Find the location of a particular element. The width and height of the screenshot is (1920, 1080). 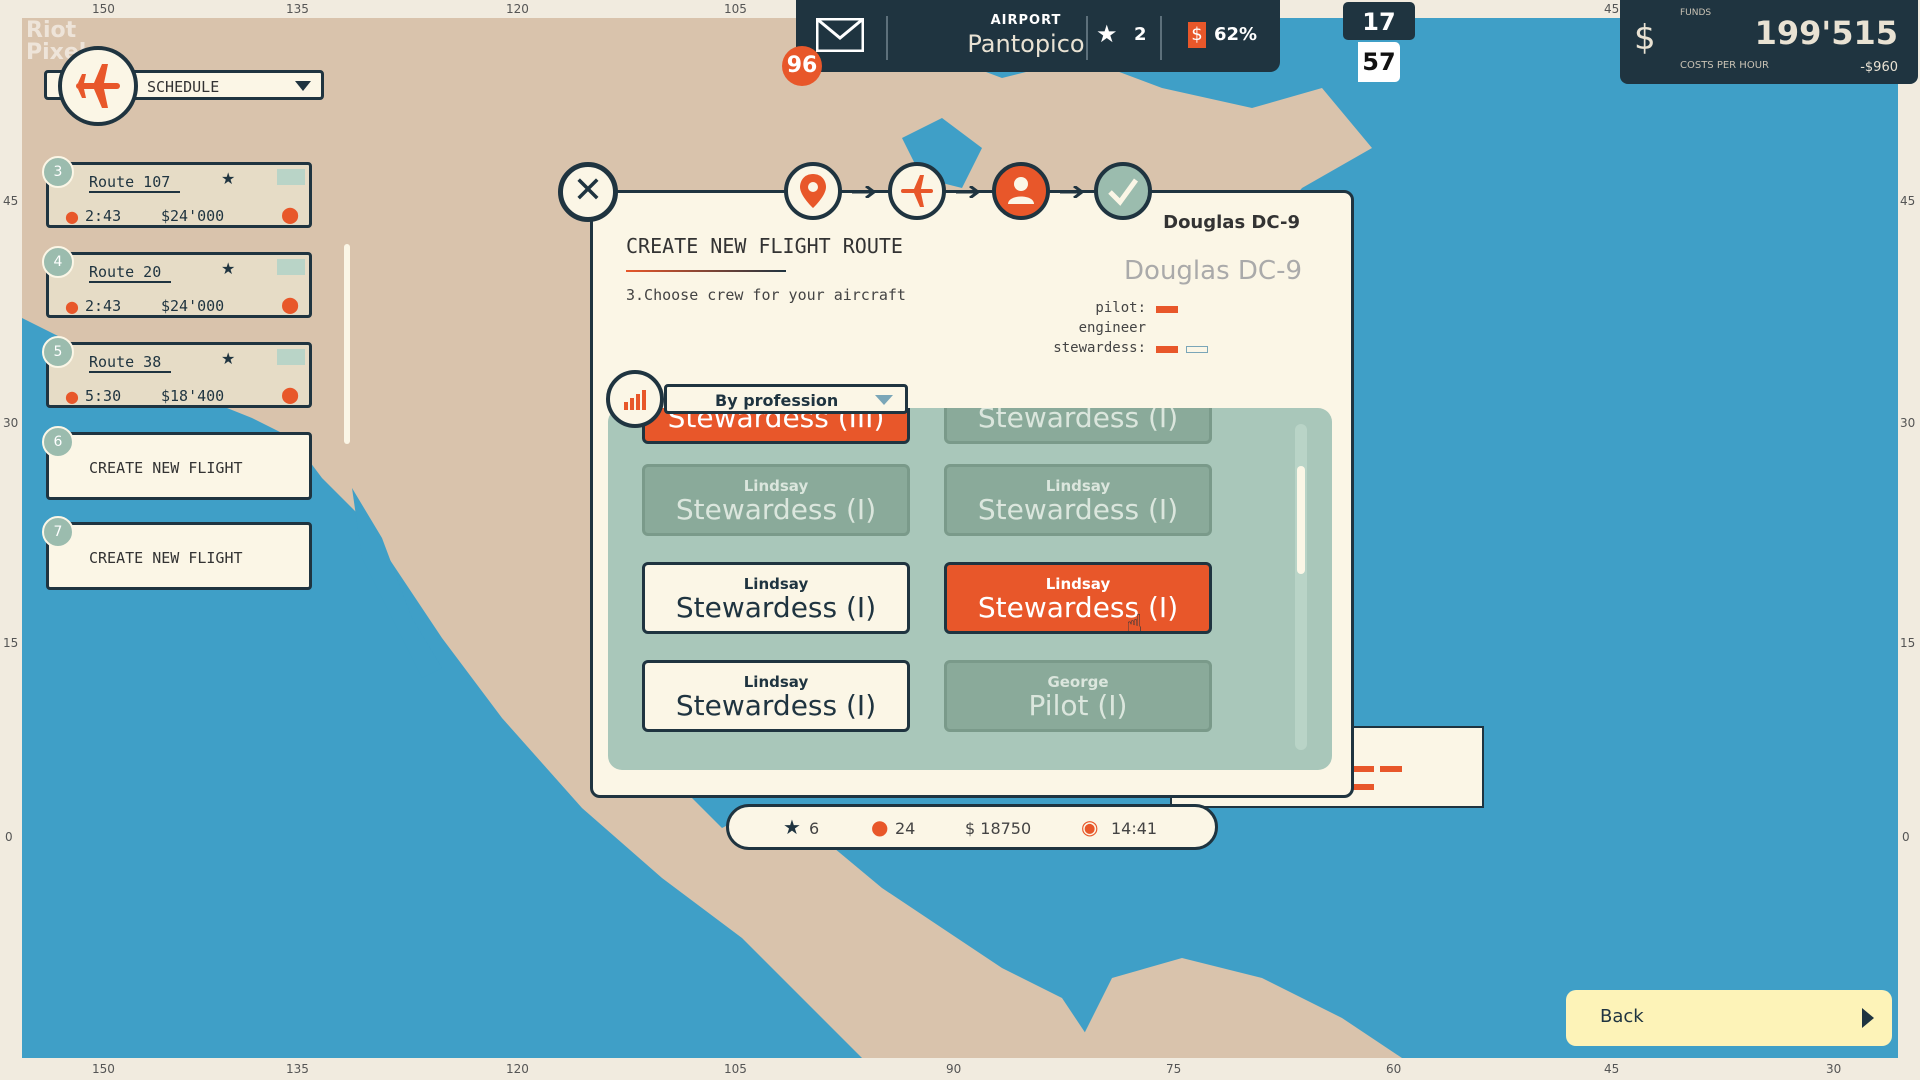

schedule-button is located at coordinates (98, 86).